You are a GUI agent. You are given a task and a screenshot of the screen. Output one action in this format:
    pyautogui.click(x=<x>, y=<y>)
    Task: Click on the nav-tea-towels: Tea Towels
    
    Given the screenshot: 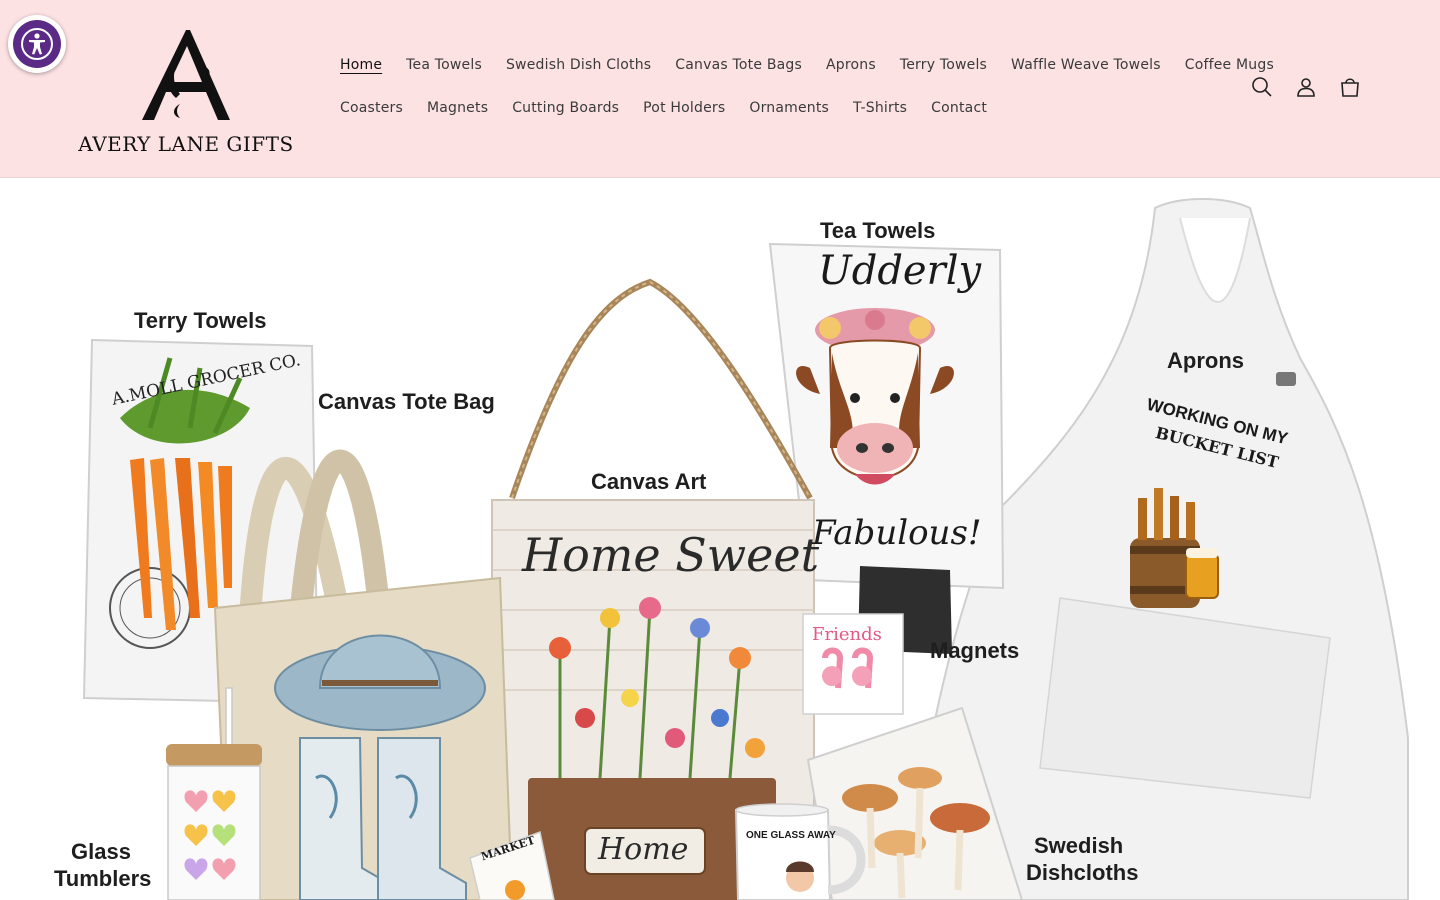 What is the action you would take?
    pyautogui.click(x=444, y=65)
    